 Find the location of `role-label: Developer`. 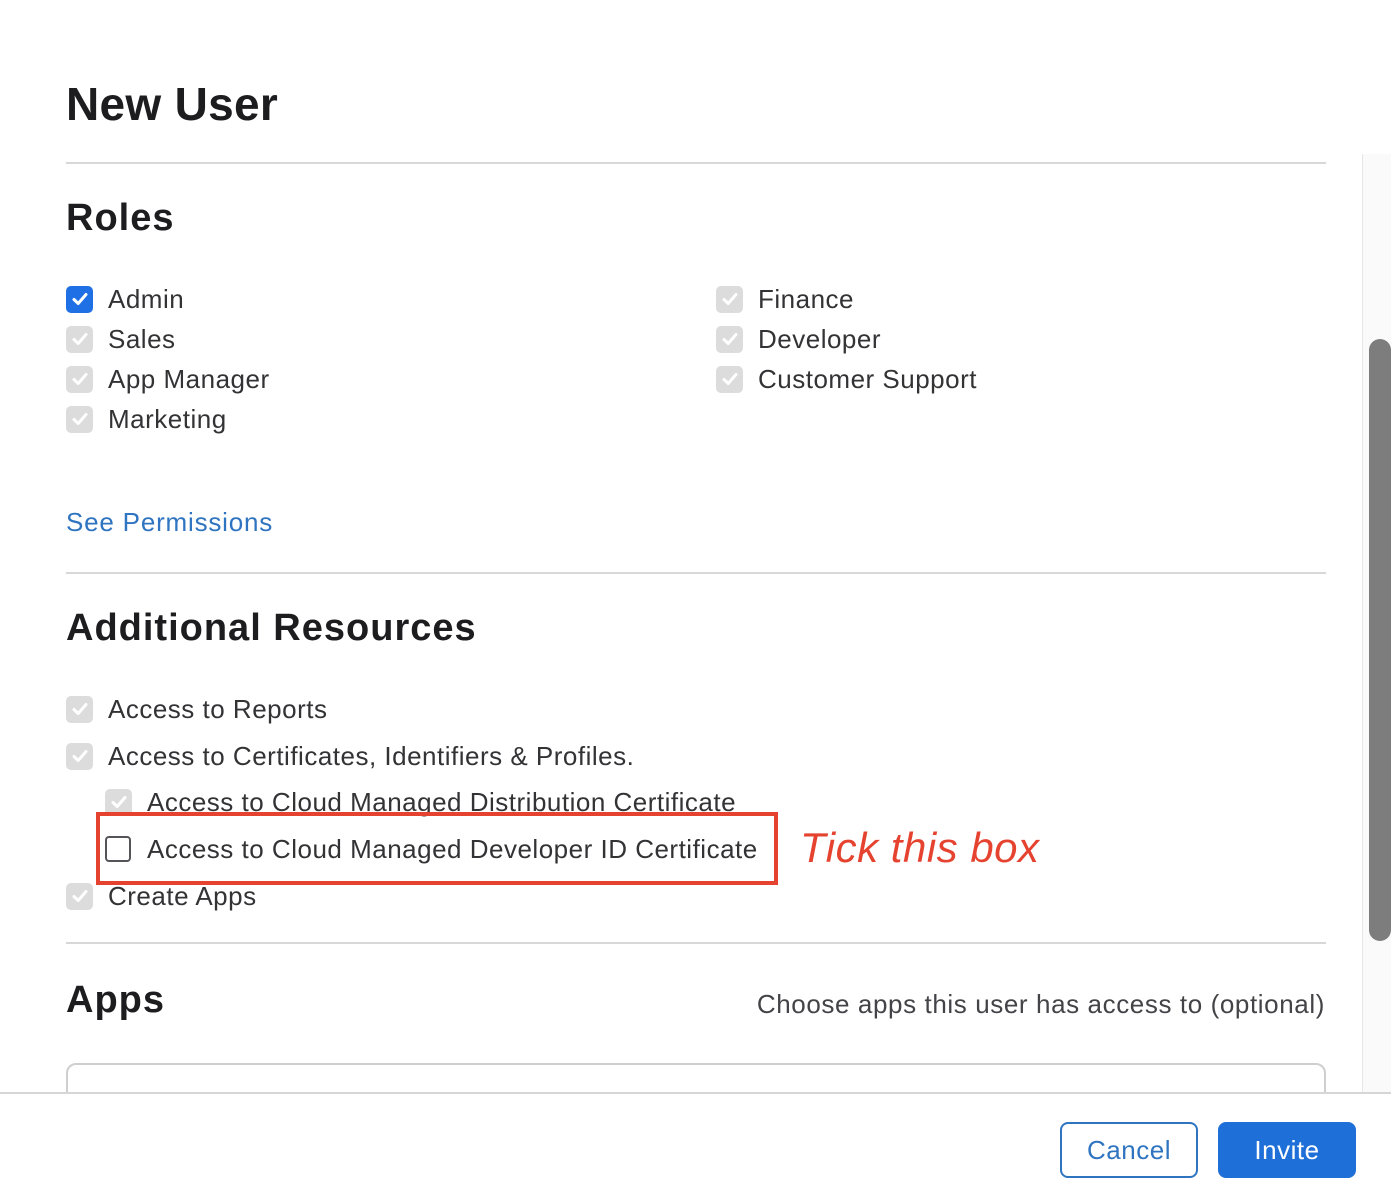

role-label: Developer is located at coordinates (820, 338).